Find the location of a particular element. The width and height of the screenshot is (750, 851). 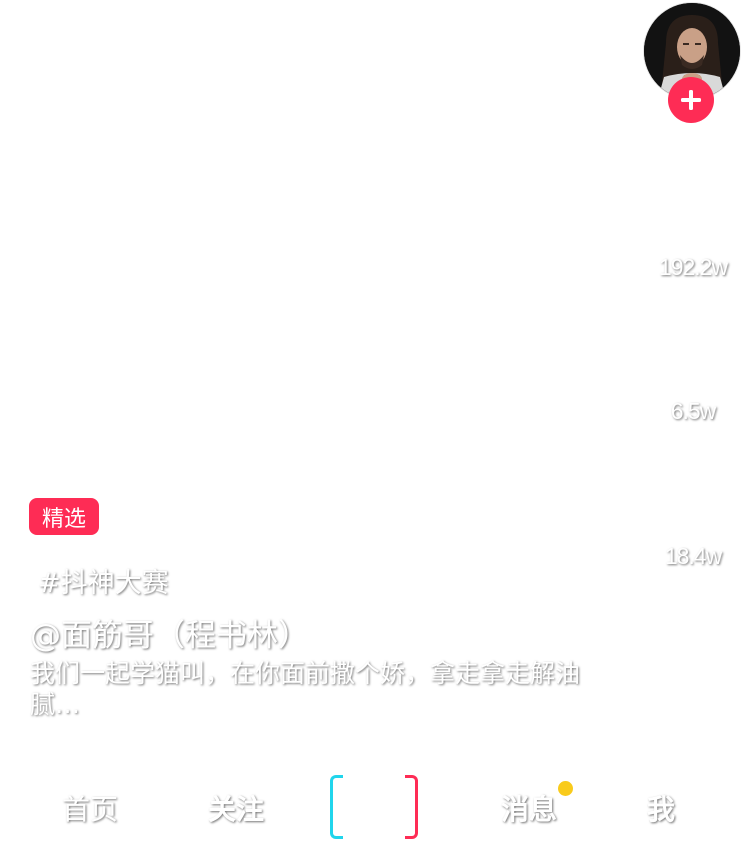

create-button-left-edge is located at coordinates (336, 807).